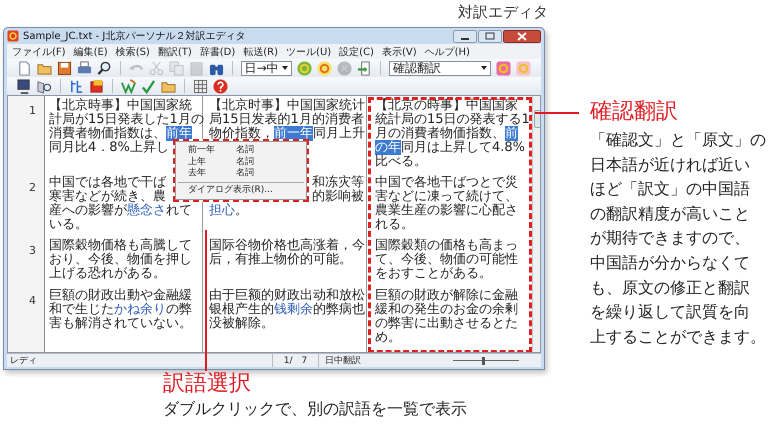 This screenshot has height=431, width=780. I want to click on pen-icon, so click(128, 86).